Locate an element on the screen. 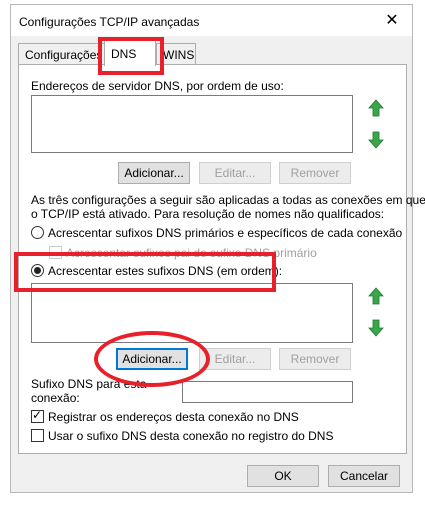  dns-remove-button: Remover is located at coordinates (315, 173).